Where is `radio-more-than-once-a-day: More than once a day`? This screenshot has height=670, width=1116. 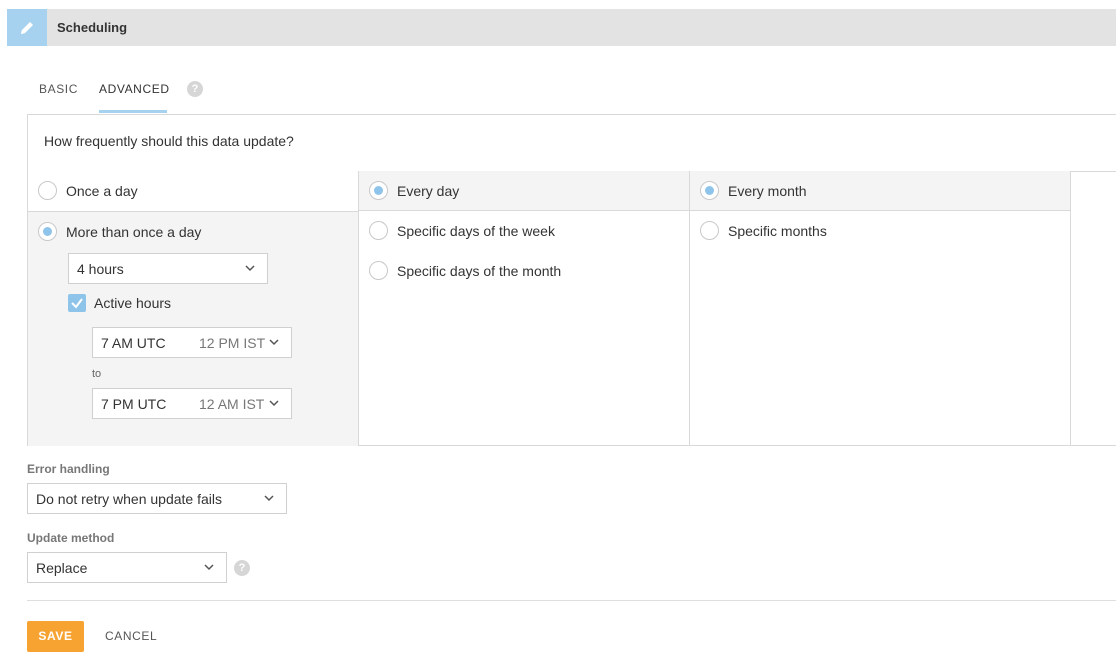
radio-more-than-once-a-day: More than once a day is located at coordinates (119, 231).